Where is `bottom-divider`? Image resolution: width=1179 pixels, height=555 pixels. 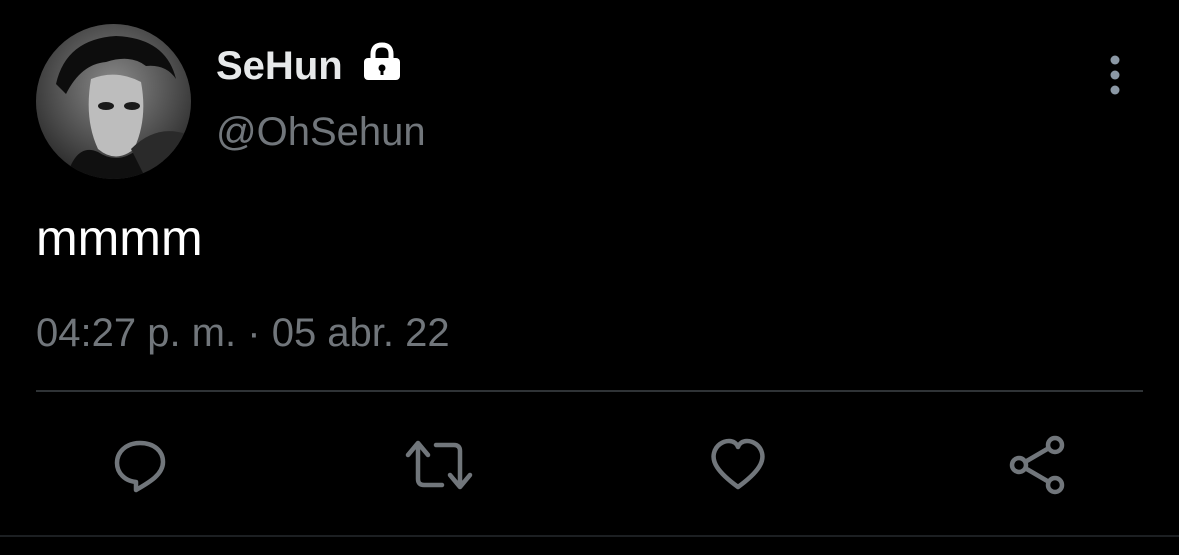 bottom-divider is located at coordinates (589, 536).